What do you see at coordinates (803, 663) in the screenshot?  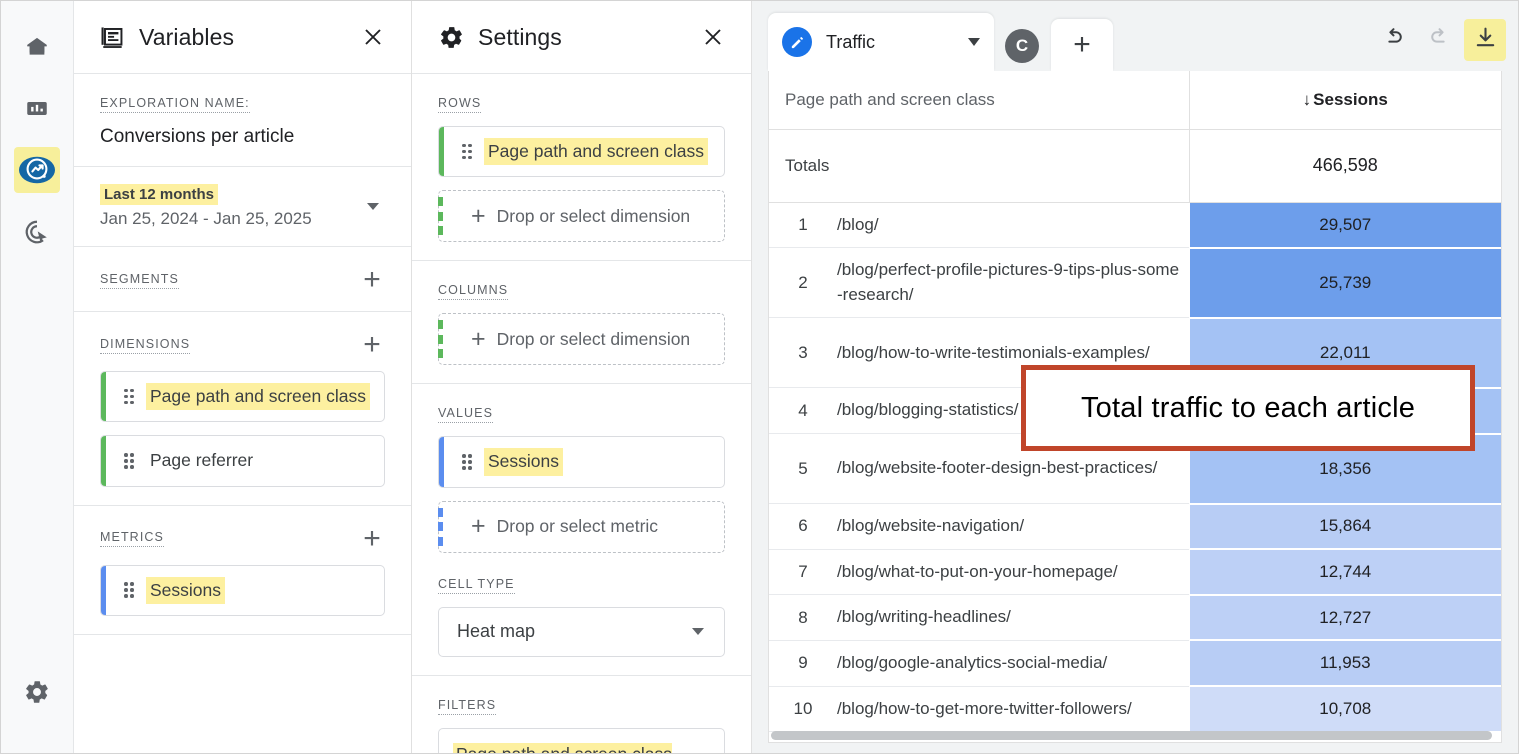 I see `row-index: 9` at bounding box center [803, 663].